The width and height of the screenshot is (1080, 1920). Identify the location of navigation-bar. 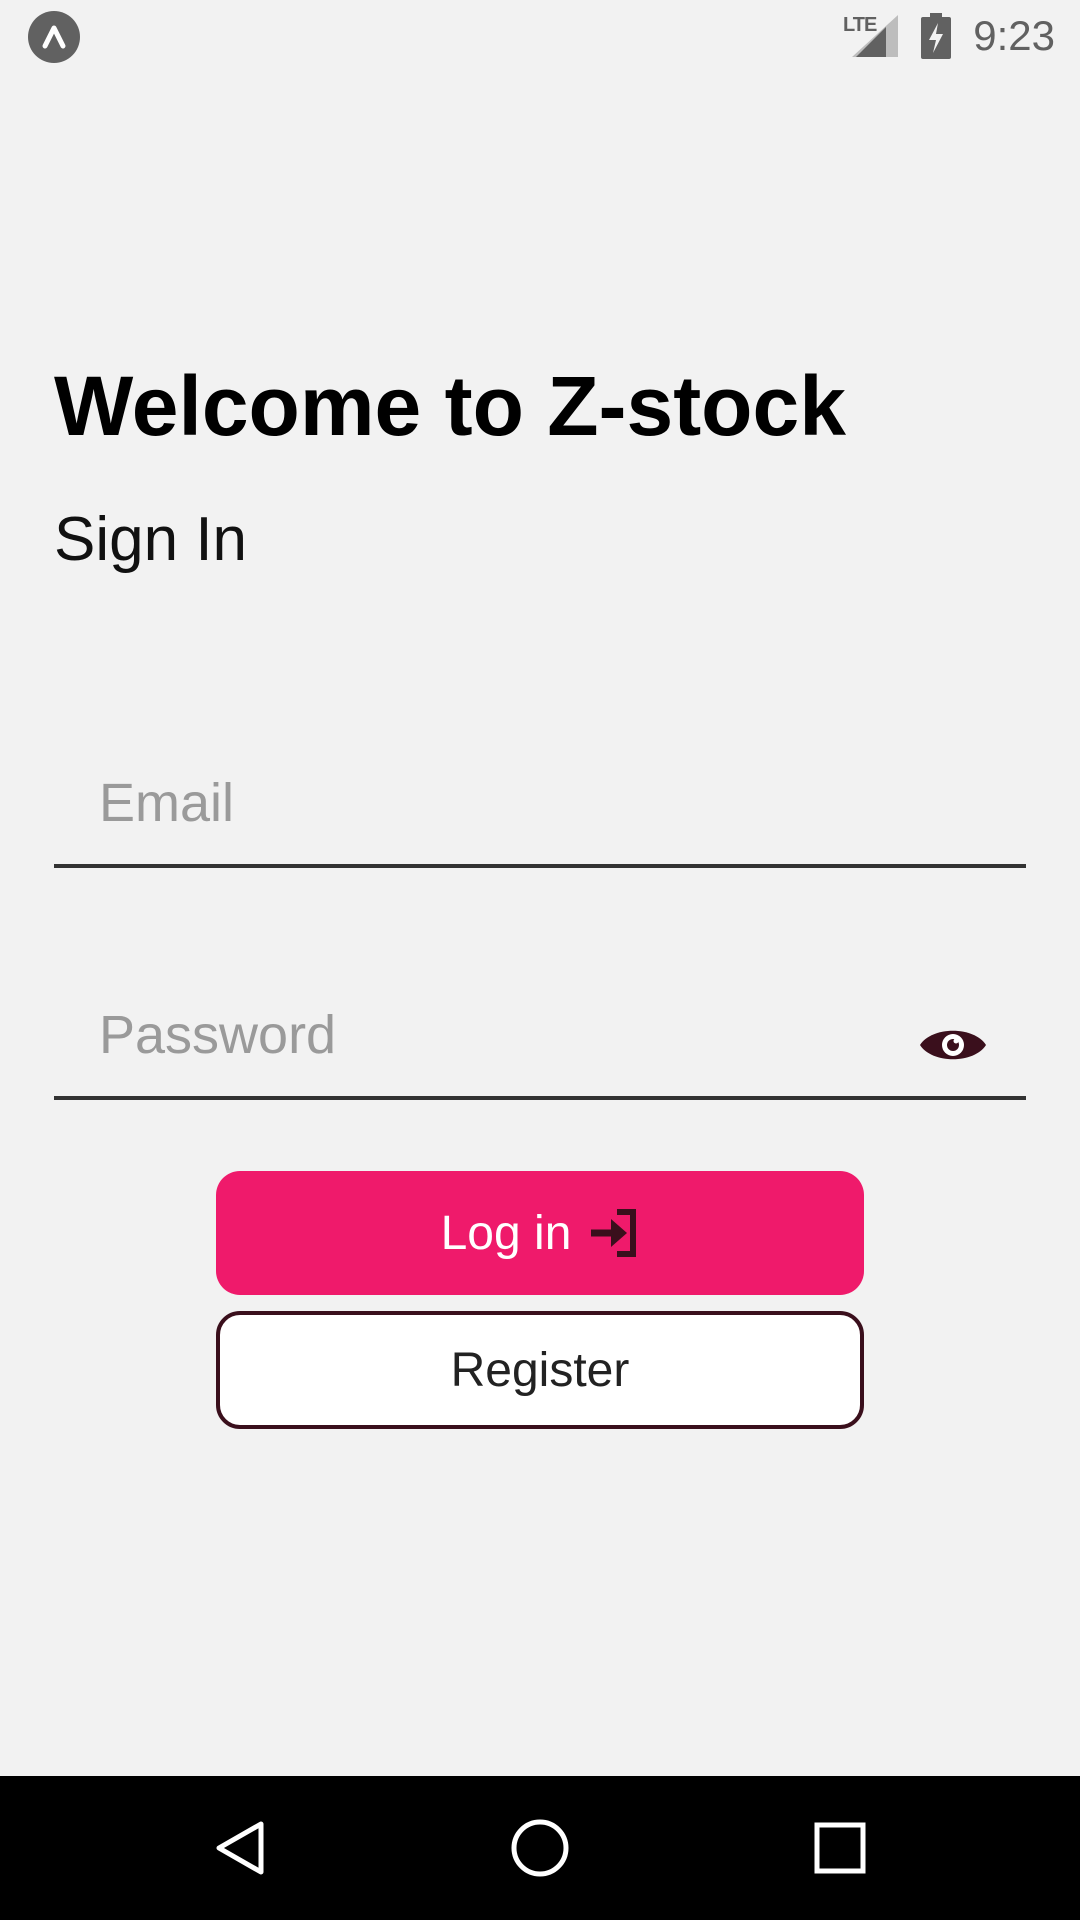
(540, 1848).